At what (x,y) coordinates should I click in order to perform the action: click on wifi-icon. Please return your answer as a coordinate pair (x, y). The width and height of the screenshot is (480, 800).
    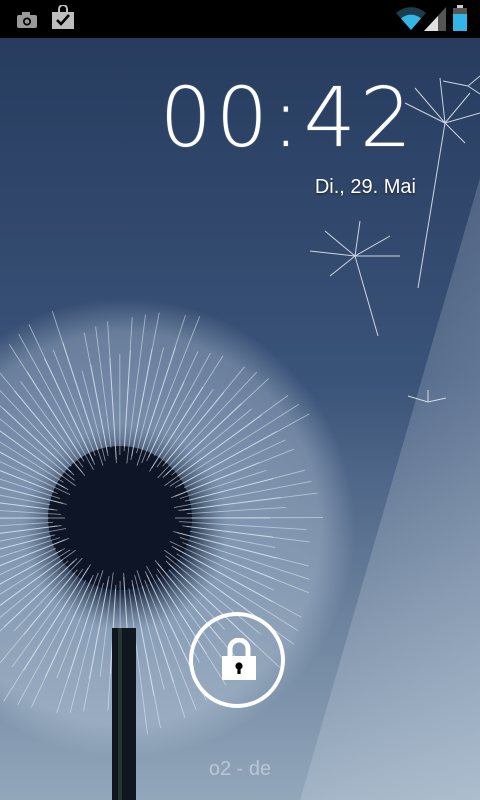
    Looking at the image, I should click on (411, 21).